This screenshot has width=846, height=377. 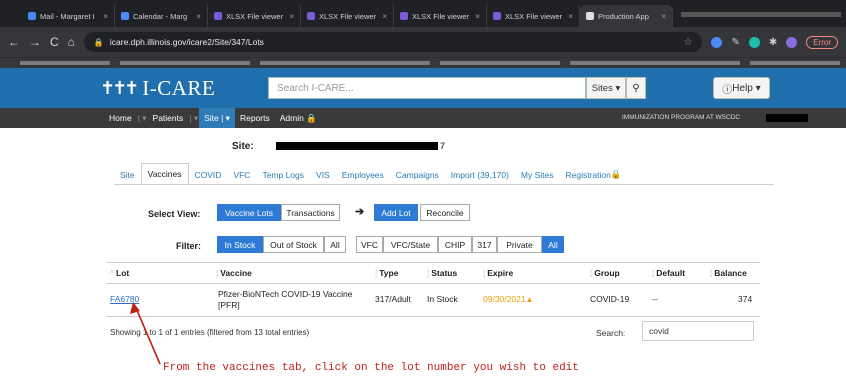 I want to click on annotation-arrow, so click(x=145, y=333).